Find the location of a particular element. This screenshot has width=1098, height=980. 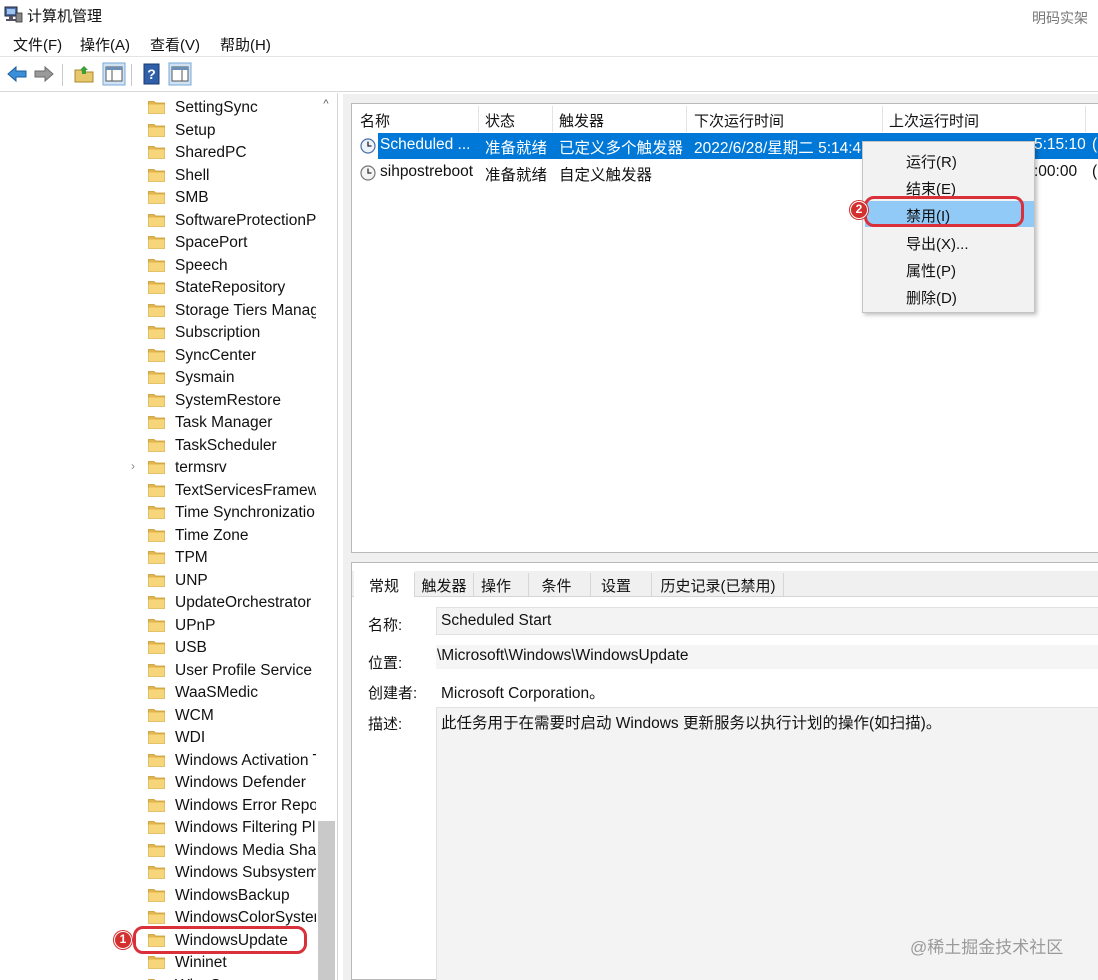

tree-item-windows-error-repor: Windows Error Repor is located at coordinates (158, 806).